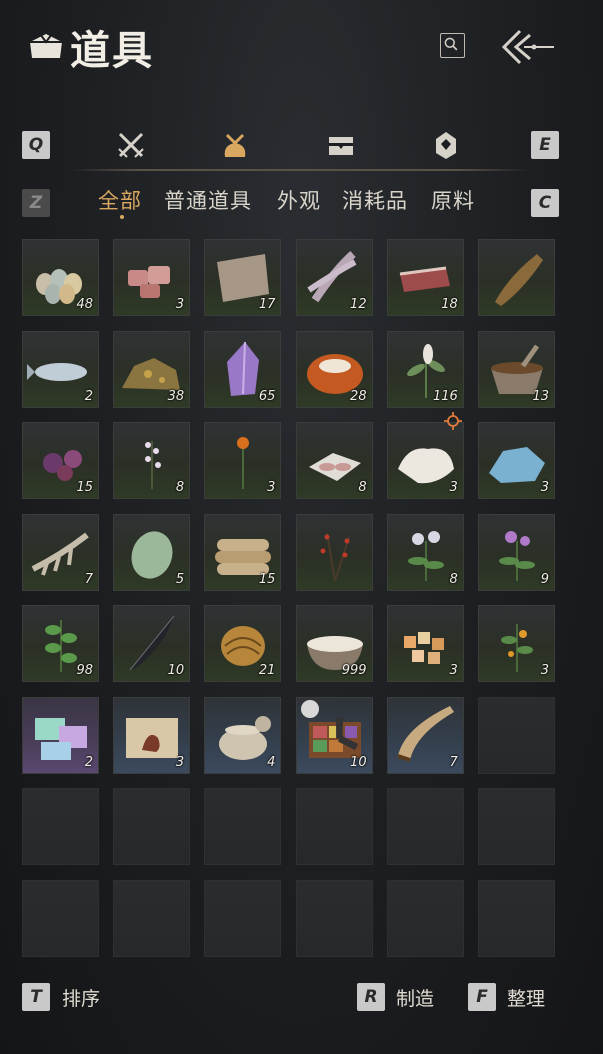 The height and width of the screenshot is (1054, 603). Describe the element at coordinates (301, 148) in the screenshot. I see `category-bar: Q E` at that location.